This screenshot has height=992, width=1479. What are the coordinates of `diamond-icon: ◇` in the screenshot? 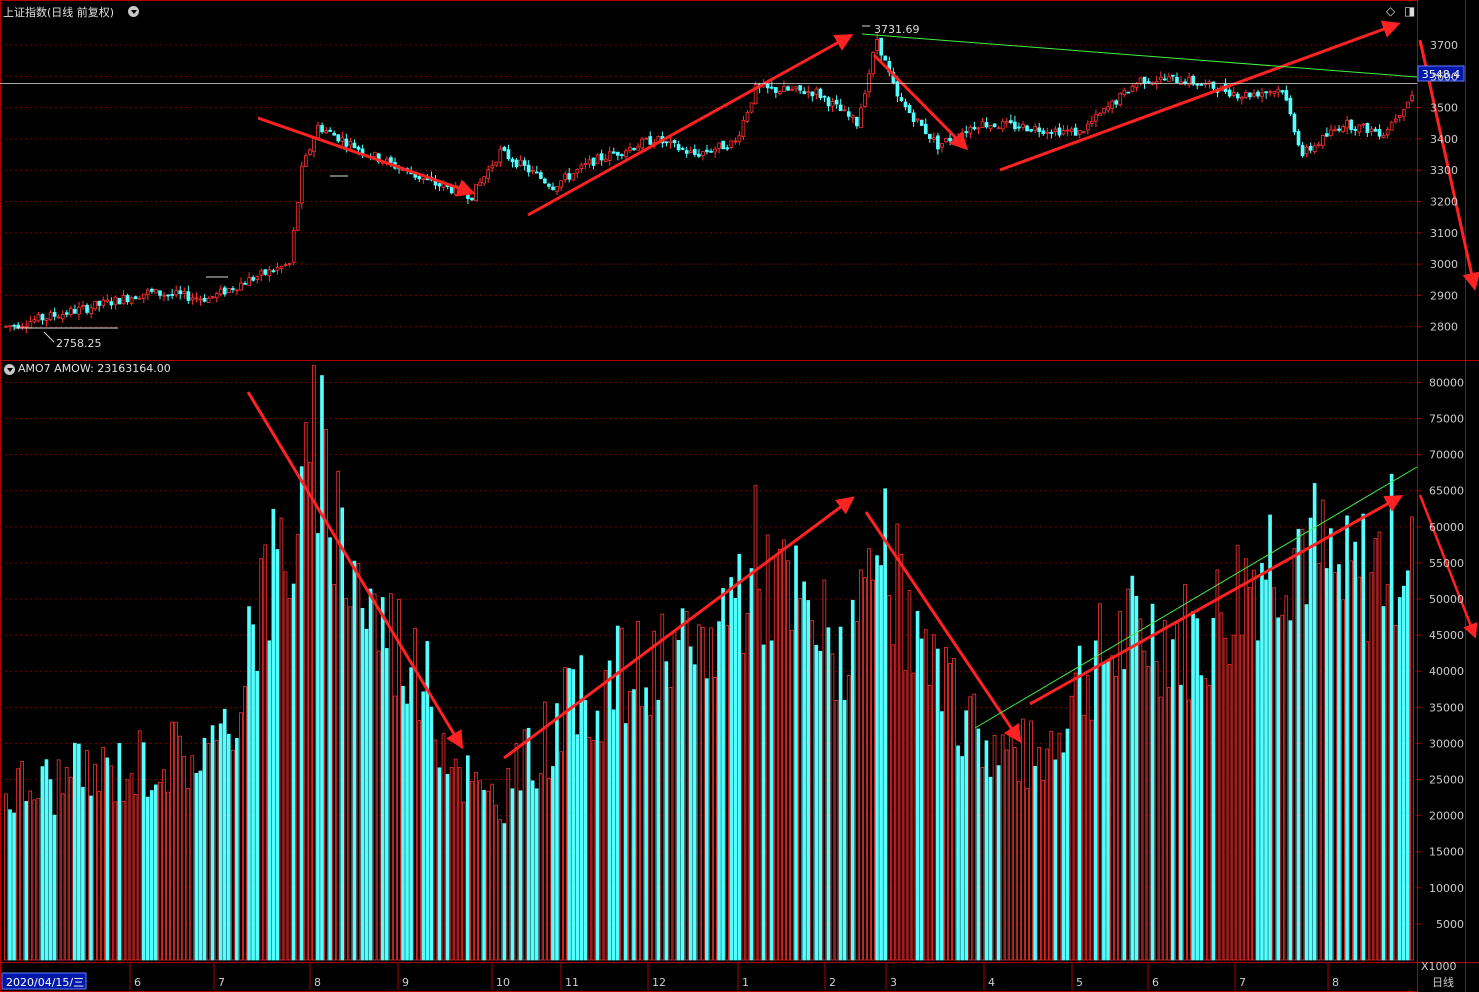 It's located at (1390, 11).